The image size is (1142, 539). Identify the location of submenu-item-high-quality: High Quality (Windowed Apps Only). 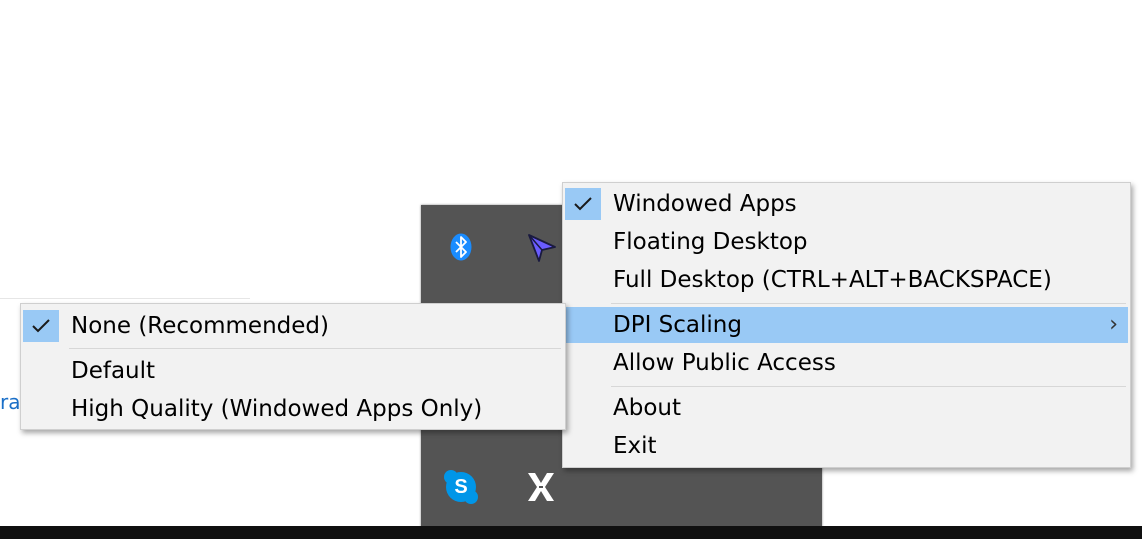
(293, 409).